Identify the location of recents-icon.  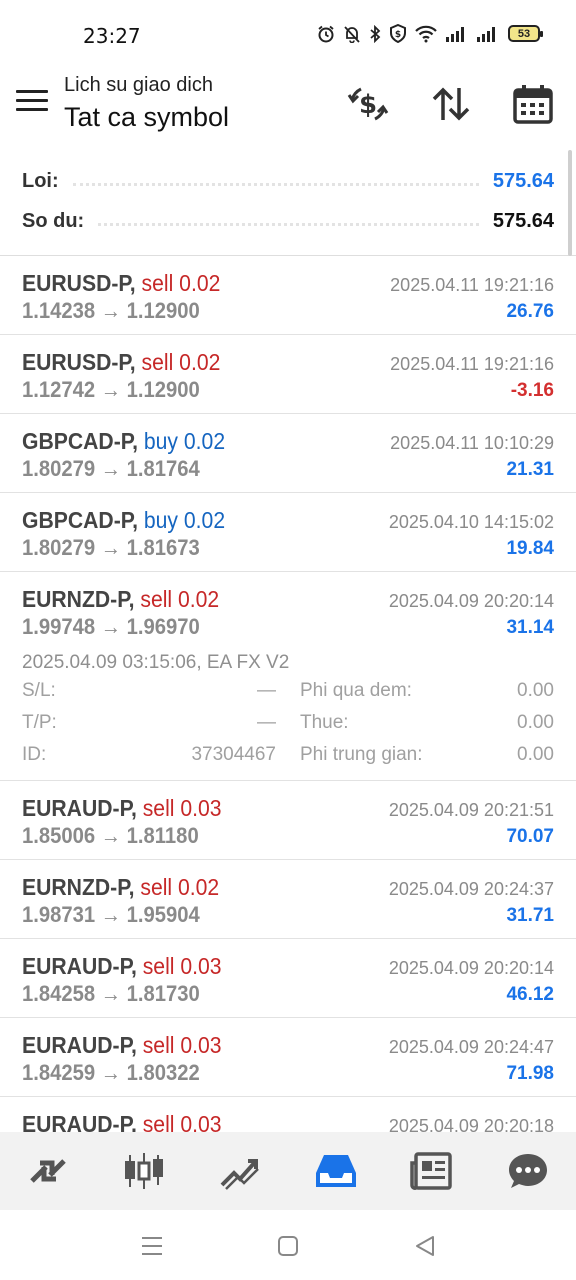
(152, 1246).